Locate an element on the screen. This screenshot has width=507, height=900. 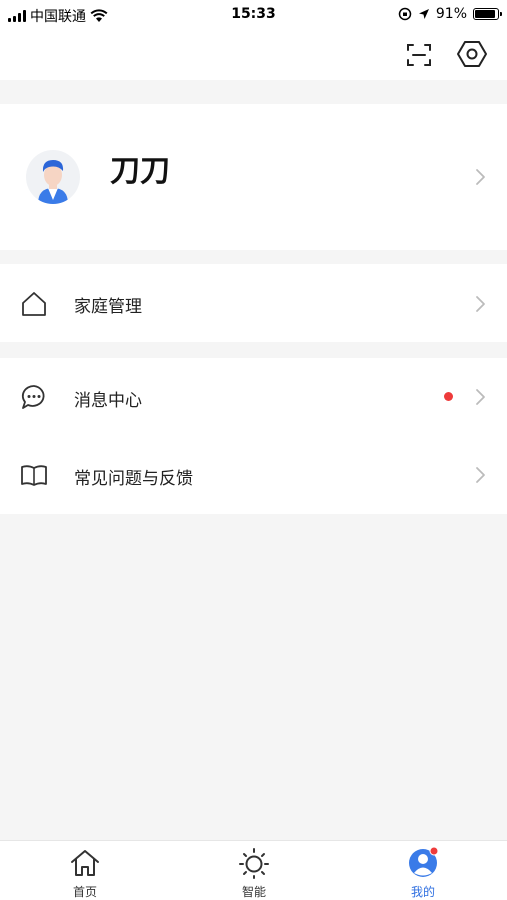
tab-mine-label: 我的 is located at coordinates (422, 892).